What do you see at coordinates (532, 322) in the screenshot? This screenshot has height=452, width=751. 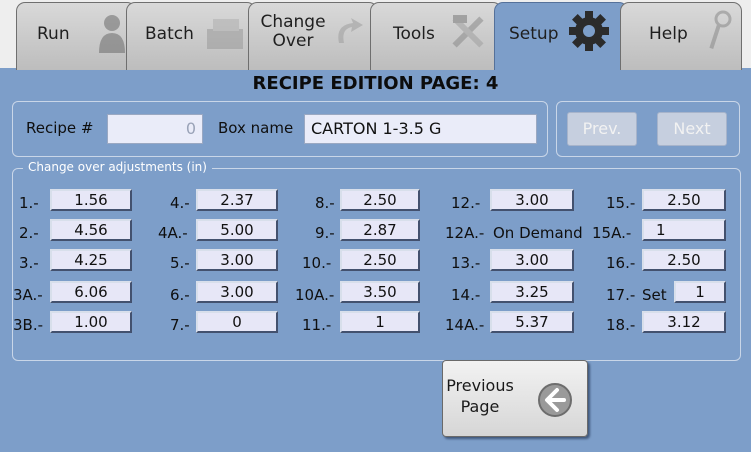 I see `adjustment-field: 5.37` at bounding box center [532, 322].